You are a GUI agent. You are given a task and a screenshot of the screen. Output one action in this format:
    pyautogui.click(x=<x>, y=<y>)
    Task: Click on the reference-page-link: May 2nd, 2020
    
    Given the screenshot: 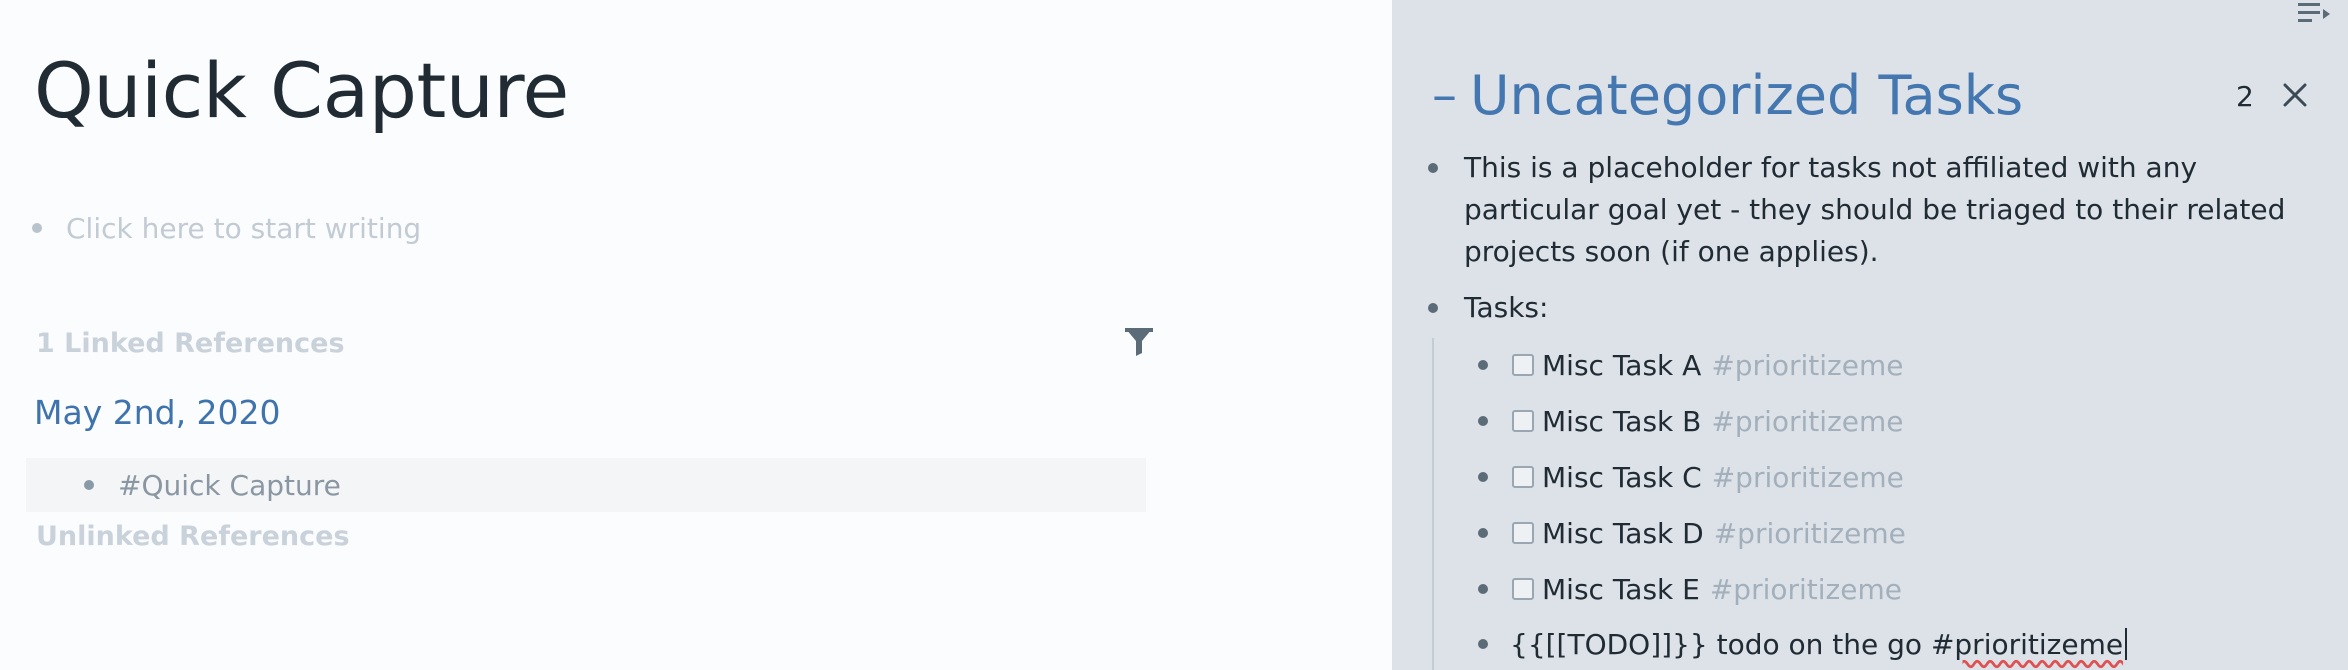 What is the action you would take?
    pyautogui.click(x=157, y=412)
    